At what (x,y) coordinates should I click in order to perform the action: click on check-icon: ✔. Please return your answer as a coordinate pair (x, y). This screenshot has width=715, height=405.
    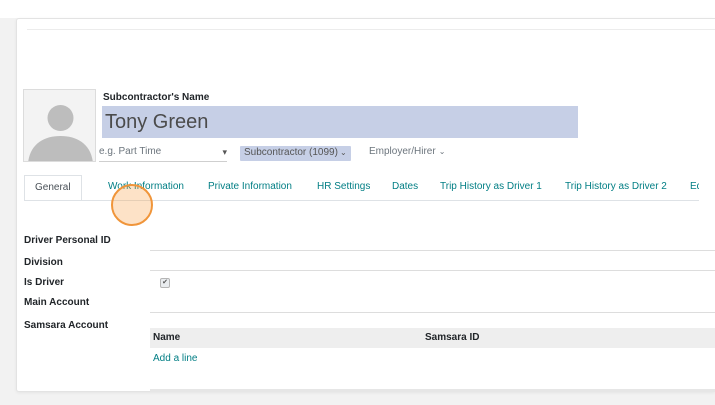
    Looking at the image, I should click on (165, 282).